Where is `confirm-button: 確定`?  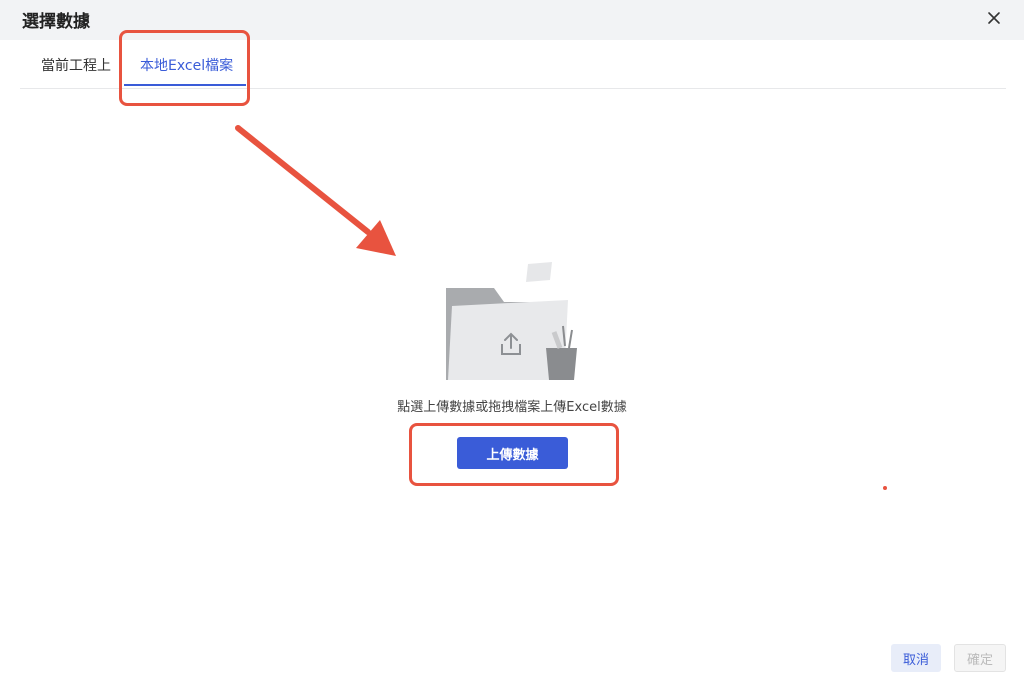
confirm-button: 確定 is located at coordinates (980, 658).